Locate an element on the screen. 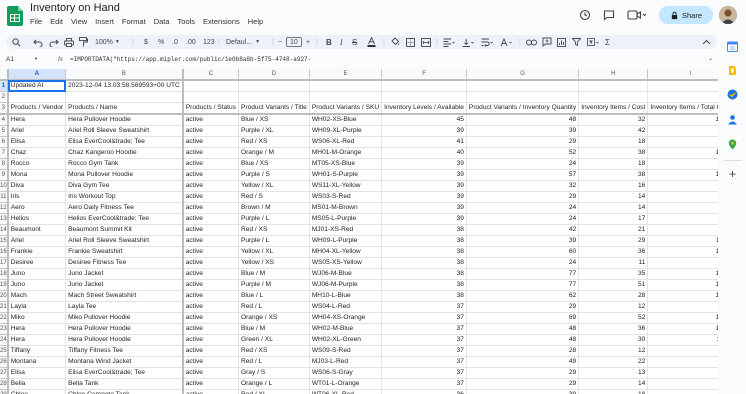 The height and width of the screenshot is (394, 746). functions-icon: Σ is located at coordinates (607, 42).